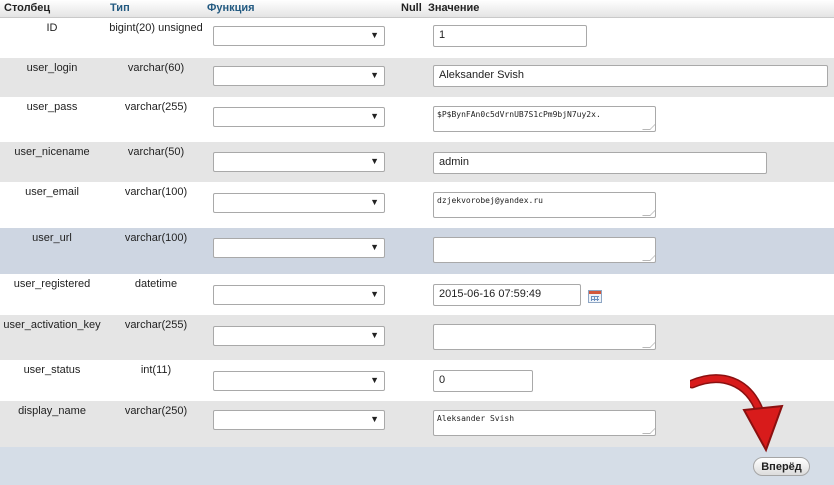 The image size is (834, 485). What do you see at coordinates (544, 423) in the screenshot?
I see `value-textarea: Aleksander Svish` at bounding box center [544, 423].